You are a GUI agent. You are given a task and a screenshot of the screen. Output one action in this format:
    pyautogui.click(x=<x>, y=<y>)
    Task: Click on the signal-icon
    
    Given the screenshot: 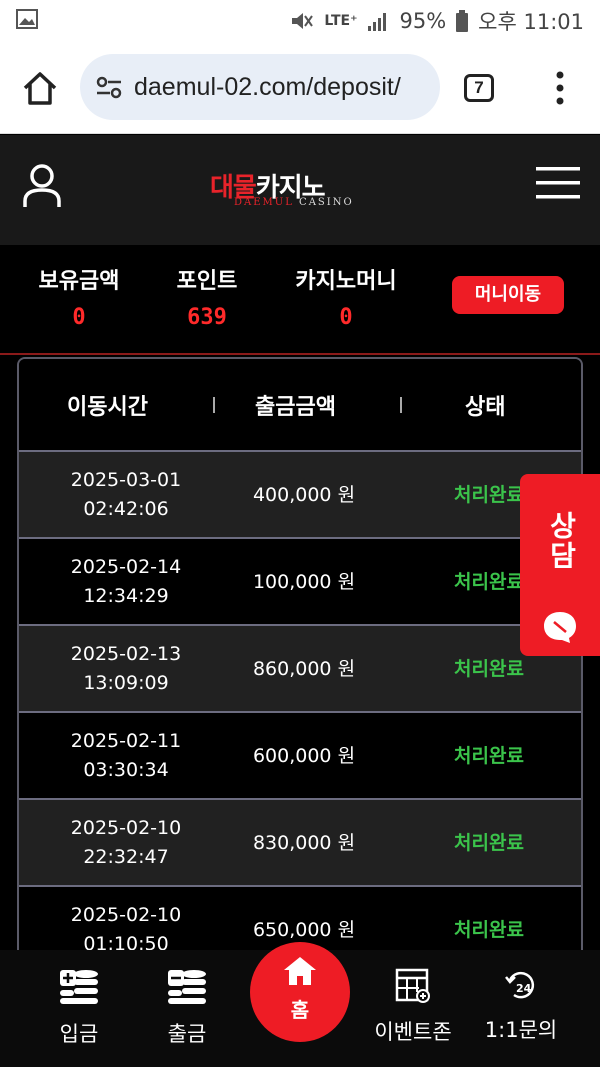 What is the action you would take?
    pyautogui.click(x=377, y=22)
    